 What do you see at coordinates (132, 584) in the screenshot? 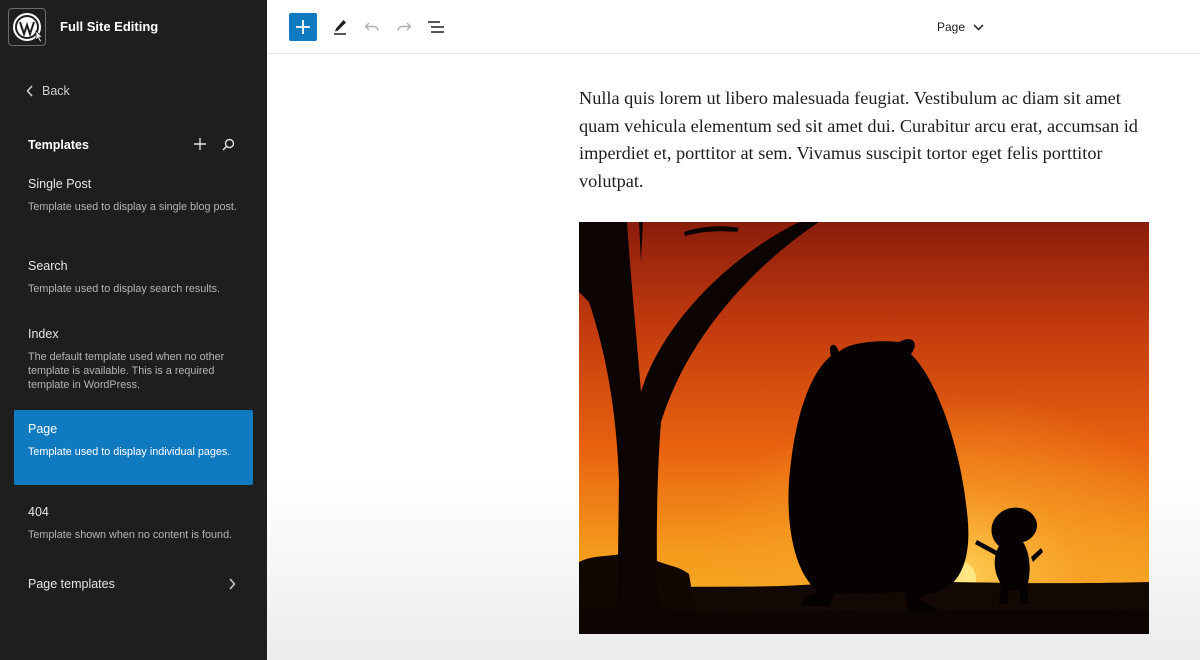
I see `page-templates-link: Page templates` at bounding box center [132, 584].